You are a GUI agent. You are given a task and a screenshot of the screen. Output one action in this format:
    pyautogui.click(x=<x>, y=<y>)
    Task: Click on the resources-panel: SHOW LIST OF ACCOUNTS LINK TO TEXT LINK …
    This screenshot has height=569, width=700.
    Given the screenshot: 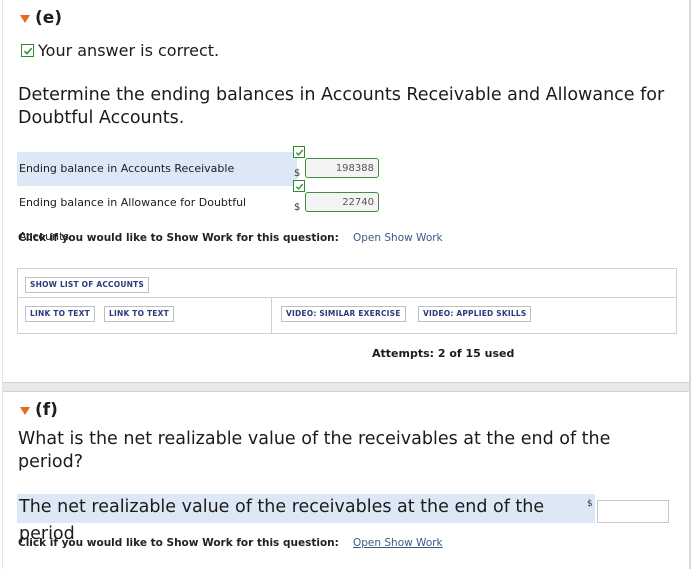 What is the action you would take?
    pyautogui.click(x=347, y=301)
    